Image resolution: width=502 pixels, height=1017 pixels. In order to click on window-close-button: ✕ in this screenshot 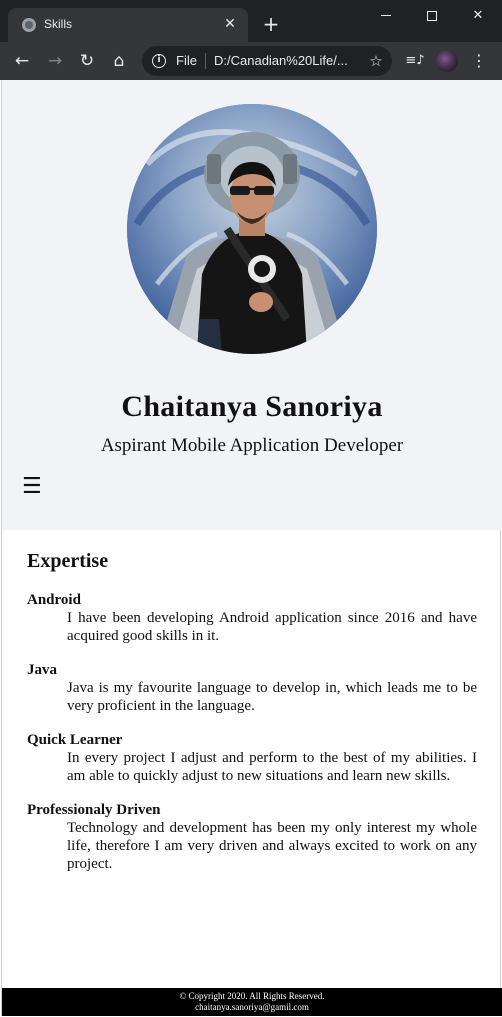, I will do `click(478, 16)`.